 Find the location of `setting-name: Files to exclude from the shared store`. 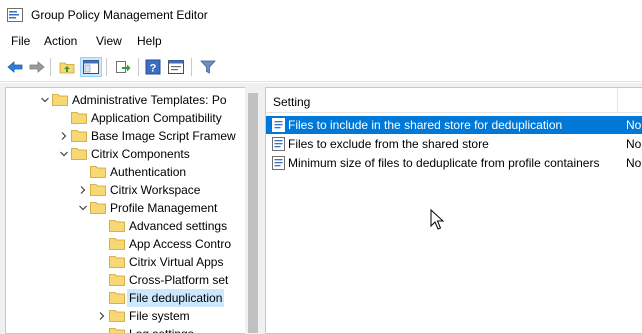

setting-name: Files to exclude from the shared store is located at coordinates (388, 144).